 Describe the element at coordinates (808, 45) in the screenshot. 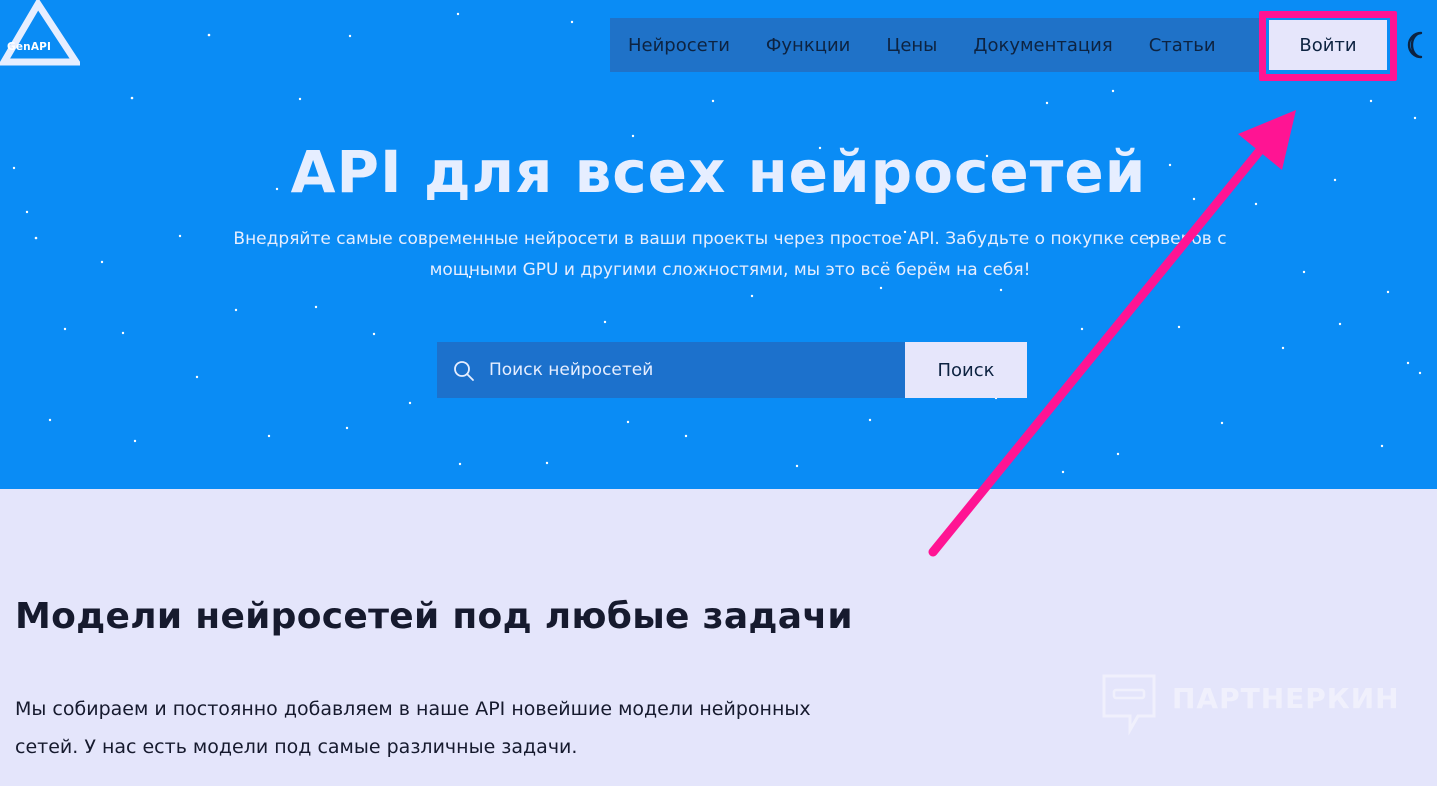

I see `nav-item-features: Функции` at that location.